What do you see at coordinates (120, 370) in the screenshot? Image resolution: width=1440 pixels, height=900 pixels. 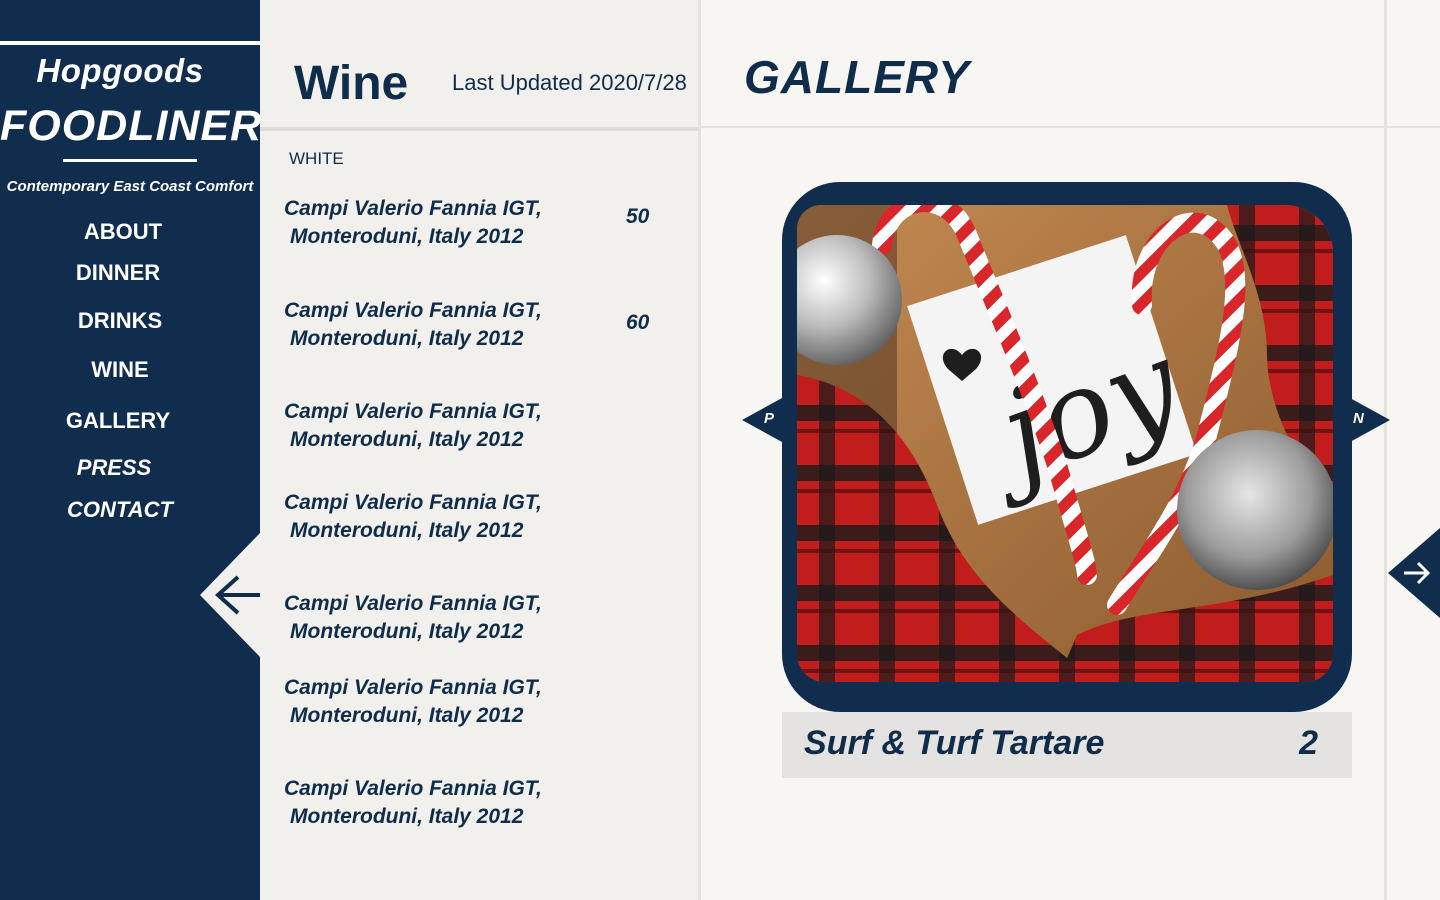 I see `nav-item-wine: WINE` at bounding box center [120, 370].